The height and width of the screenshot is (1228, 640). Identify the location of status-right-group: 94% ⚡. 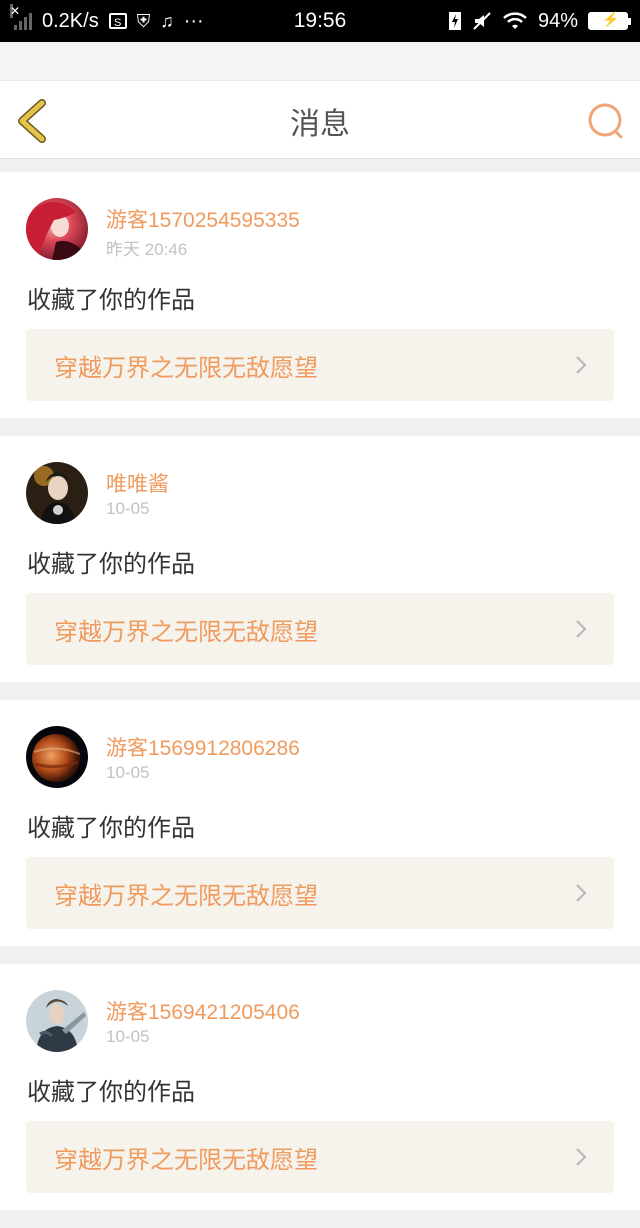
(539, 21).